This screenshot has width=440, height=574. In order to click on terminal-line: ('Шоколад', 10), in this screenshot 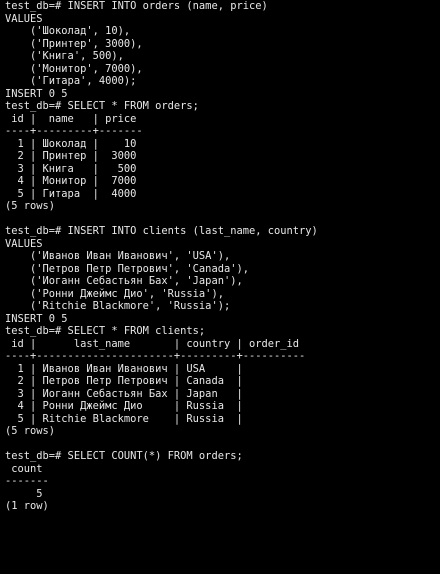, I will do `click(68, 31)`.